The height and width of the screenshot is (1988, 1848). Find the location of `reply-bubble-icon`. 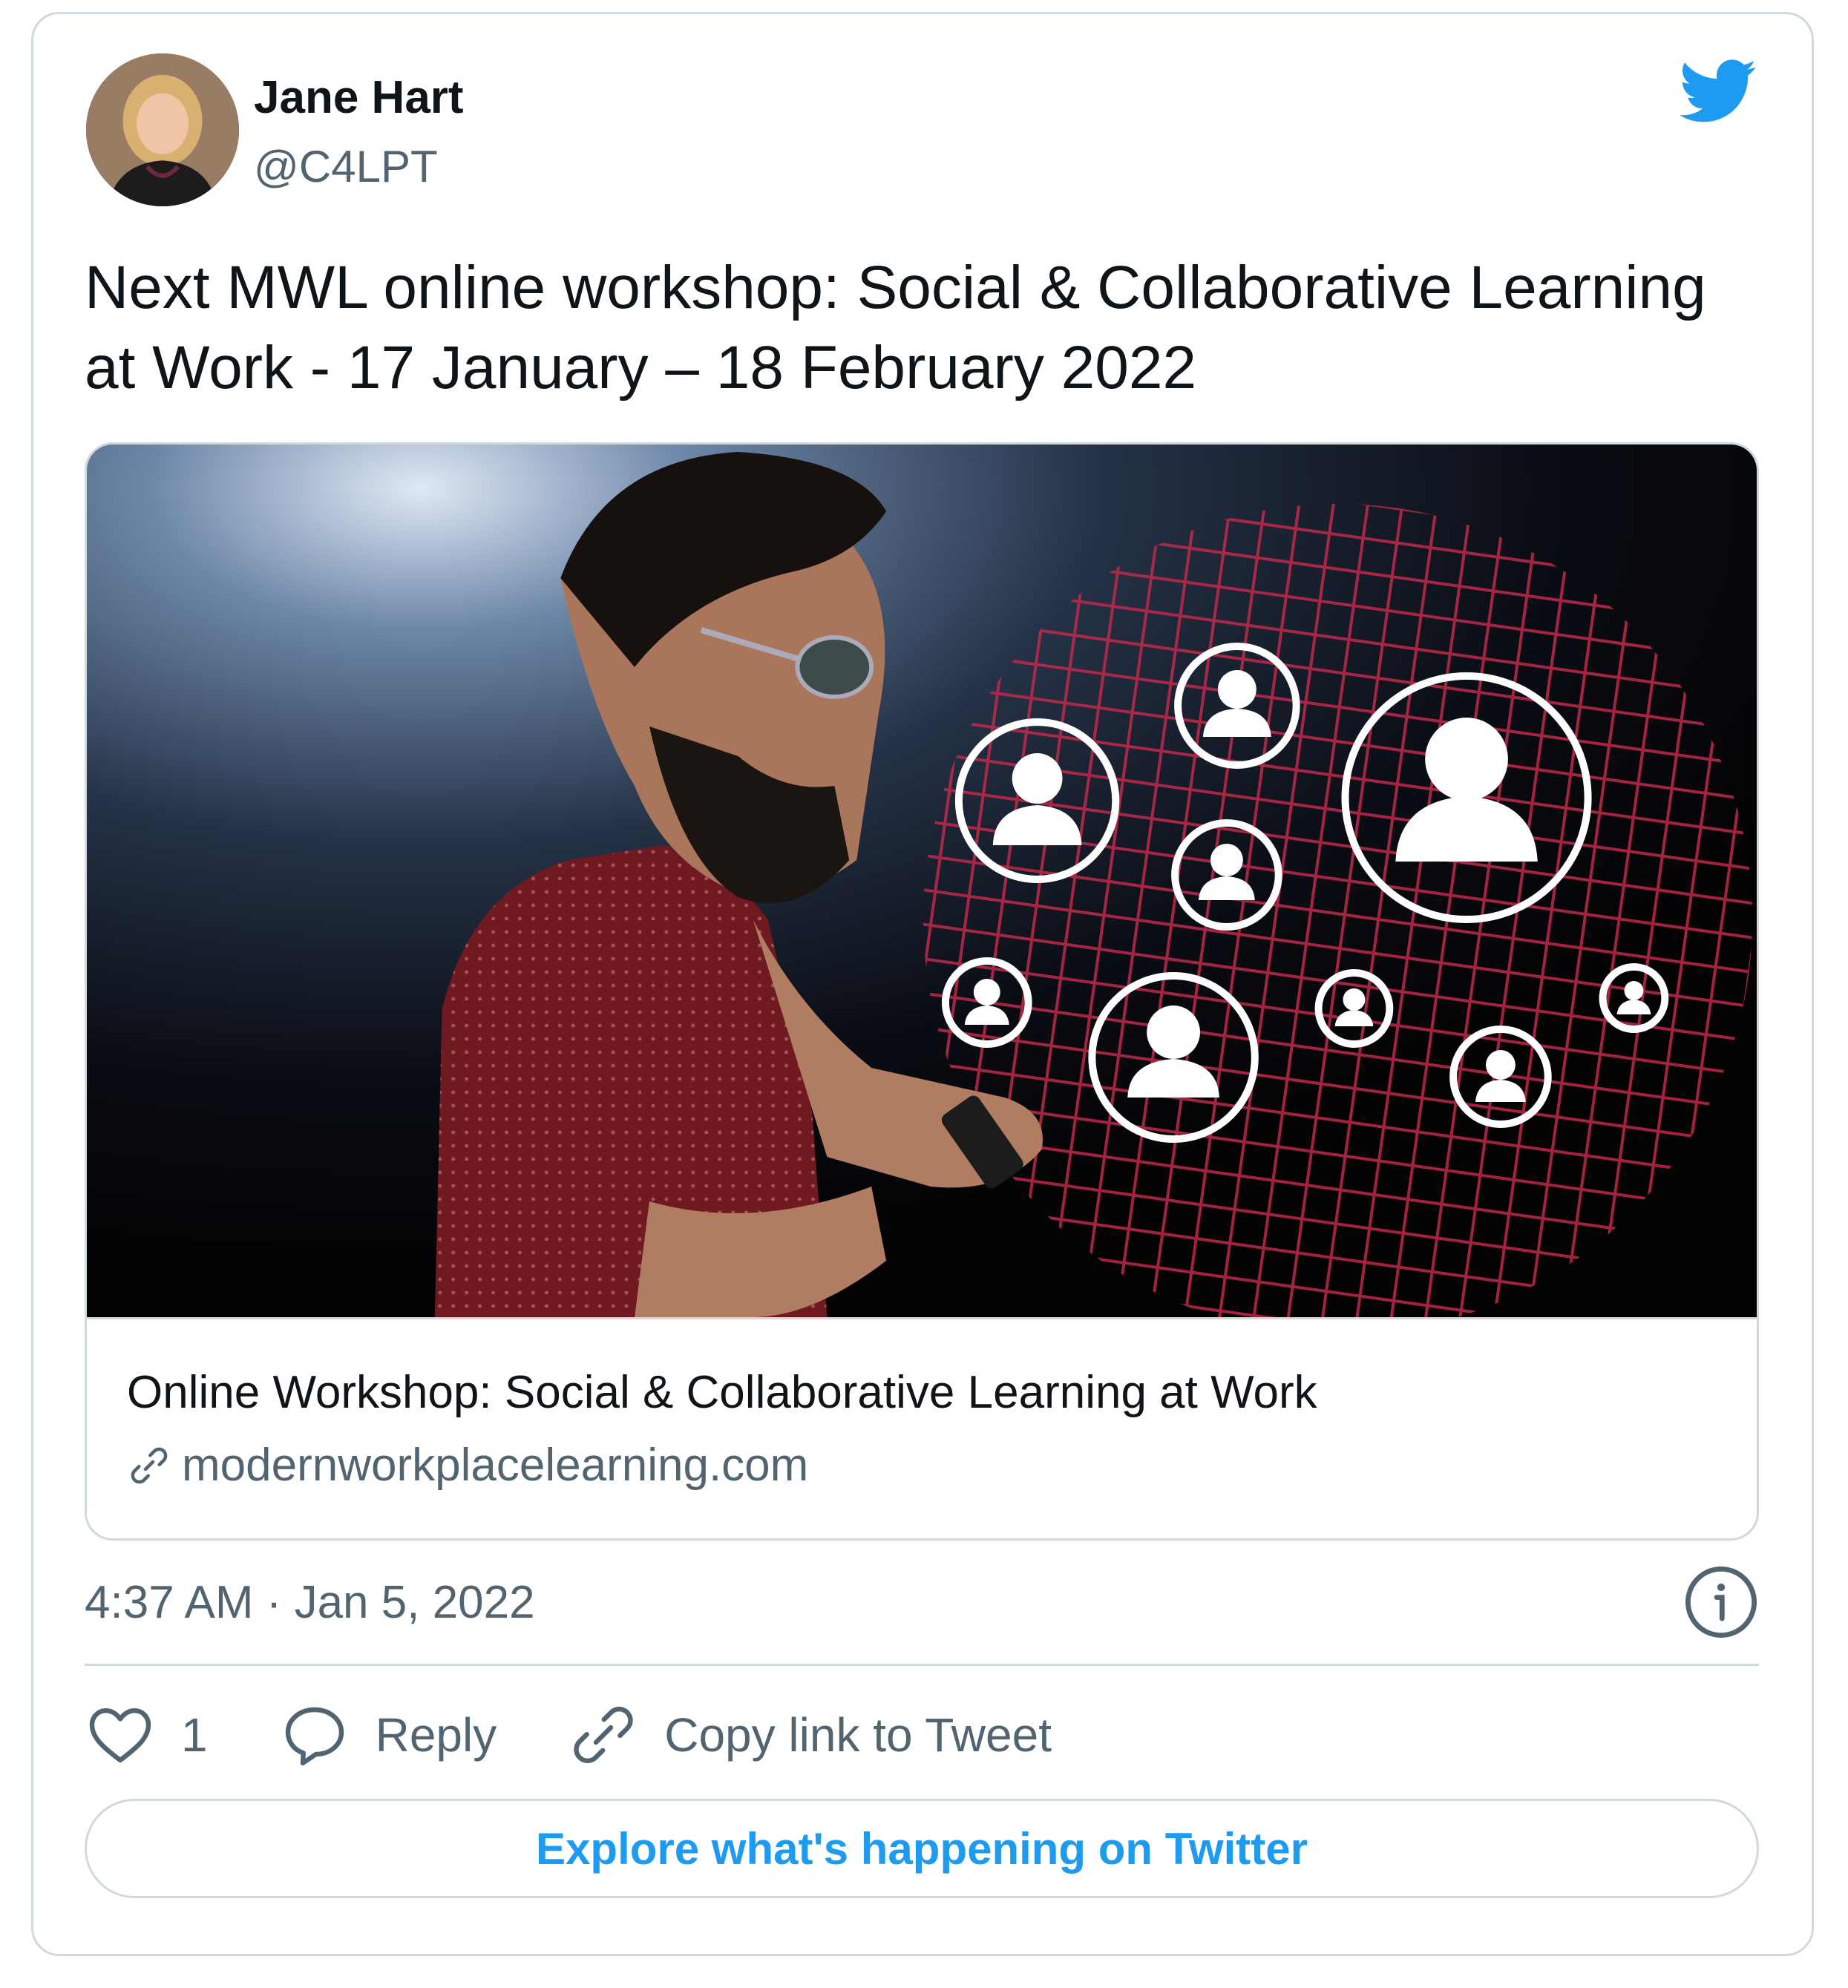

reply-bubble-icon is located at coordinates (314, 1737).